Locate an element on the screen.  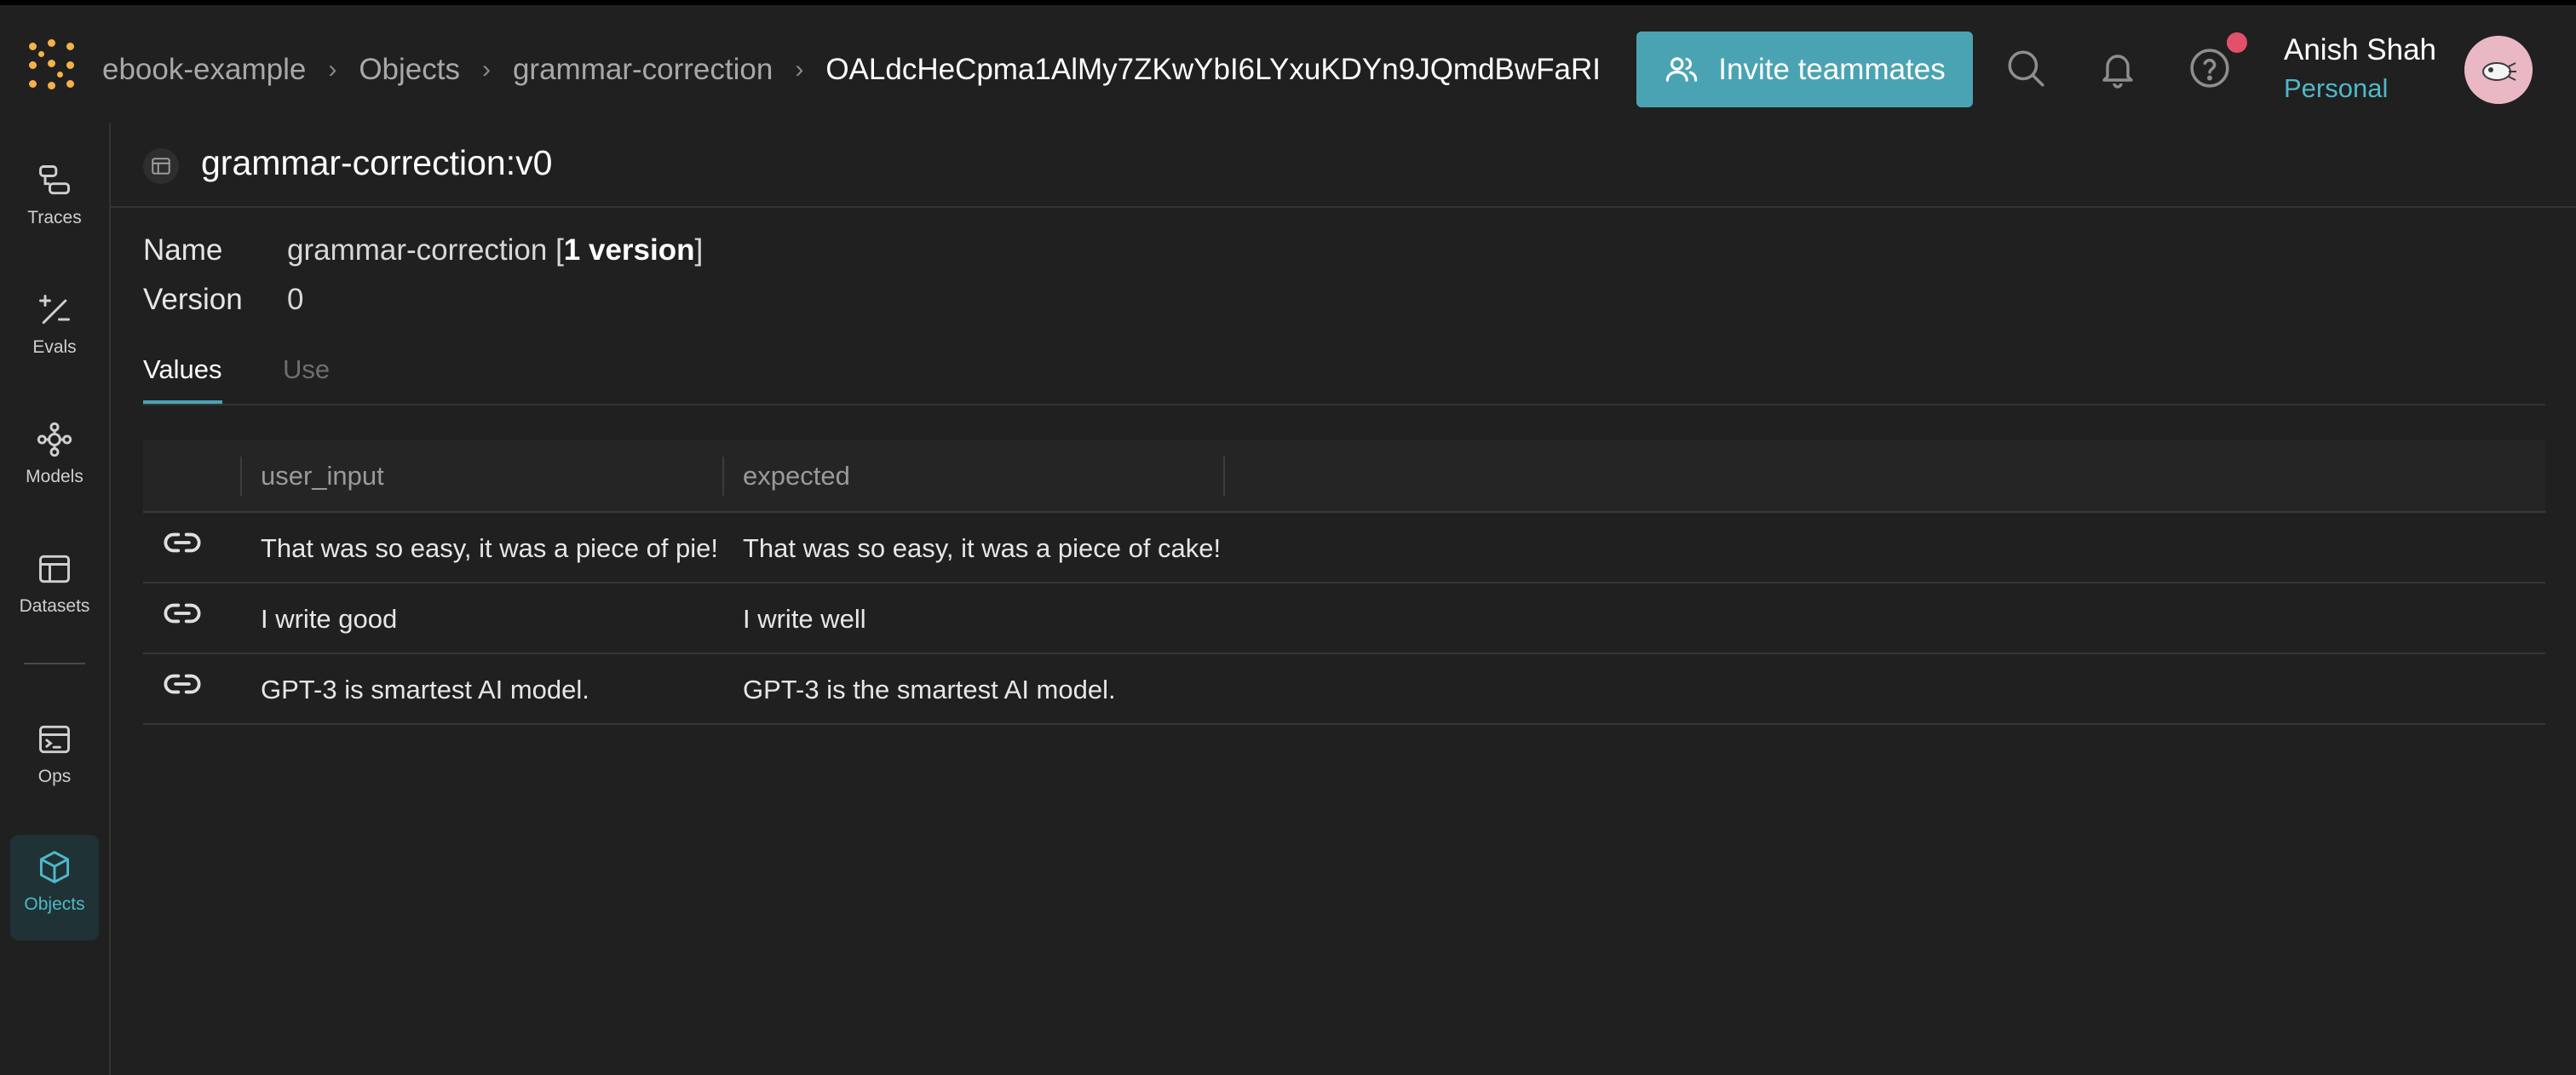
version-label: Version is located at coordinates (193, 299).